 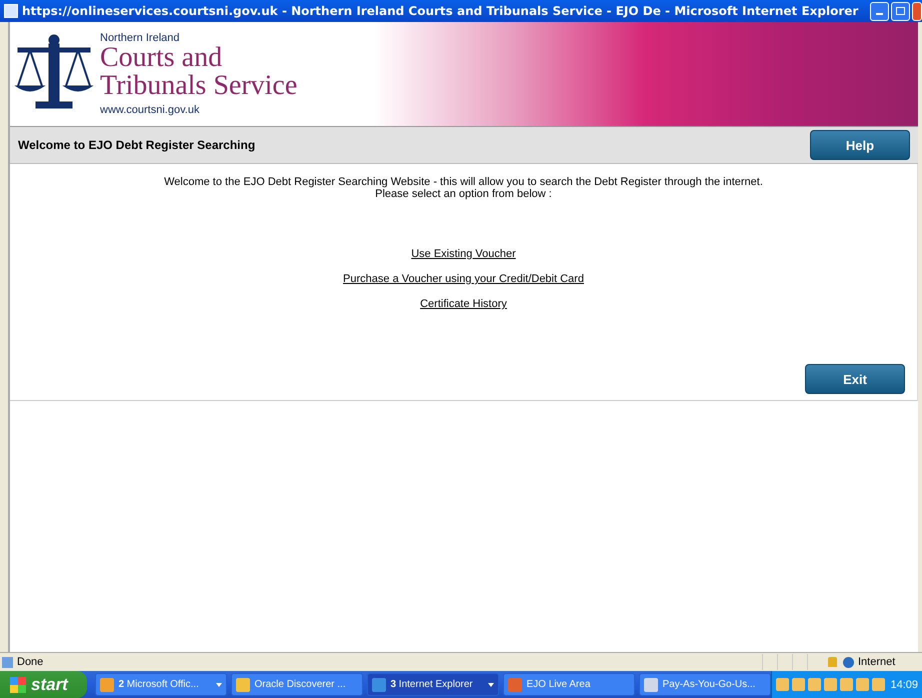 I want to click on restore-button, so click(x=900, y=11).